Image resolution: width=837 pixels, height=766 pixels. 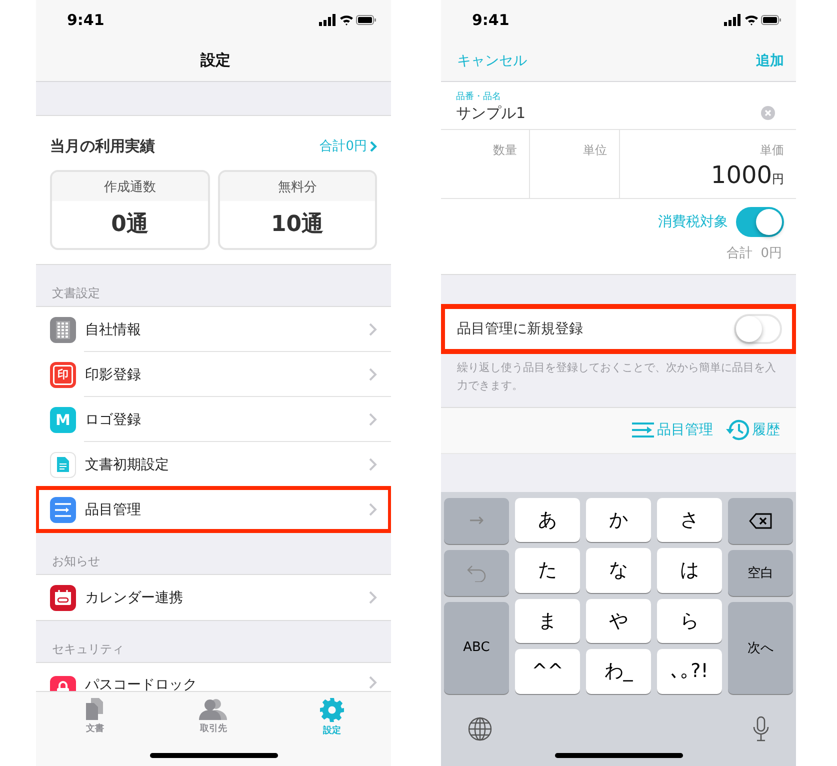 I want to click on keyboard-key: は, so click(x=689, y=570).